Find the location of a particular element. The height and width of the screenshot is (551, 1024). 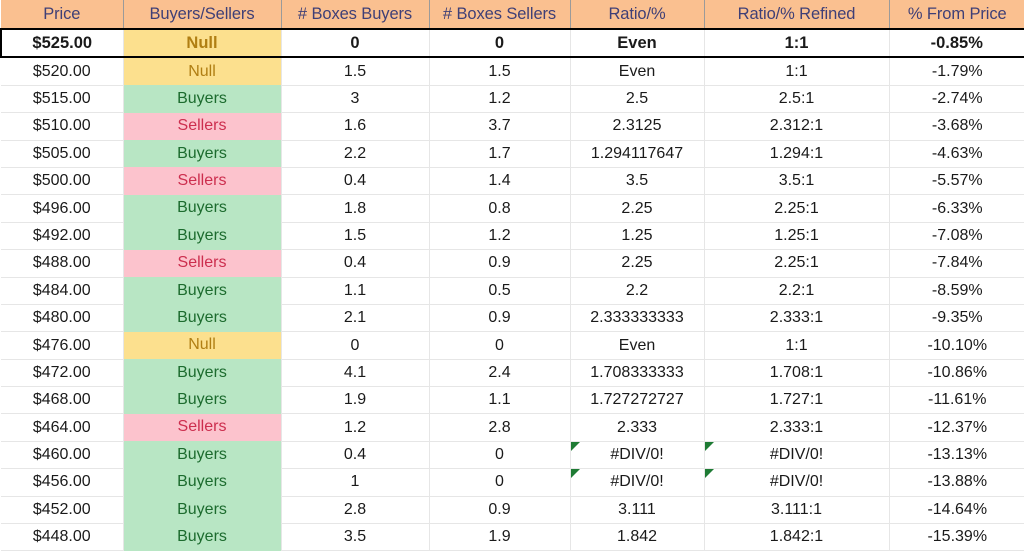

cell-ratio-refined: 2.2:1 is located at coordinates (797, 291).